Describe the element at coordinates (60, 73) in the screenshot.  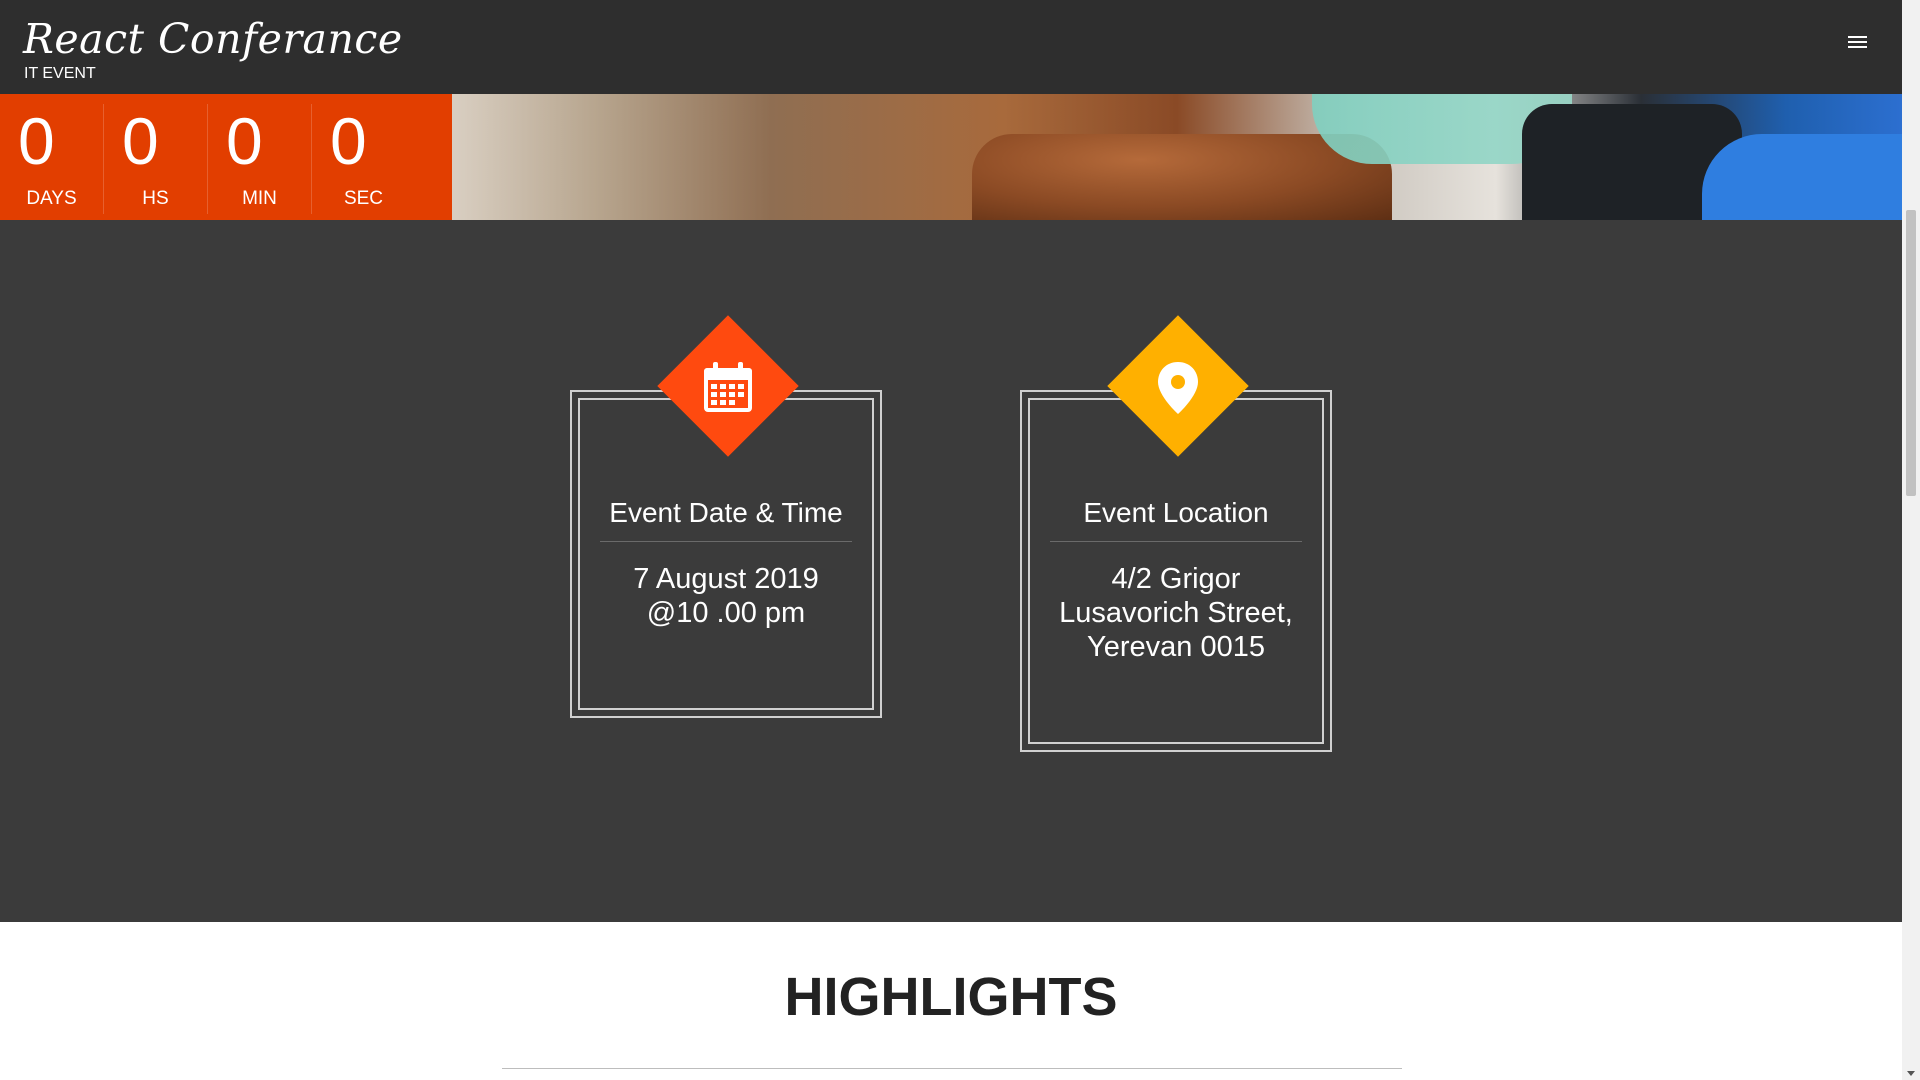
I see `site-subtitle: IT EVENT` at that location.